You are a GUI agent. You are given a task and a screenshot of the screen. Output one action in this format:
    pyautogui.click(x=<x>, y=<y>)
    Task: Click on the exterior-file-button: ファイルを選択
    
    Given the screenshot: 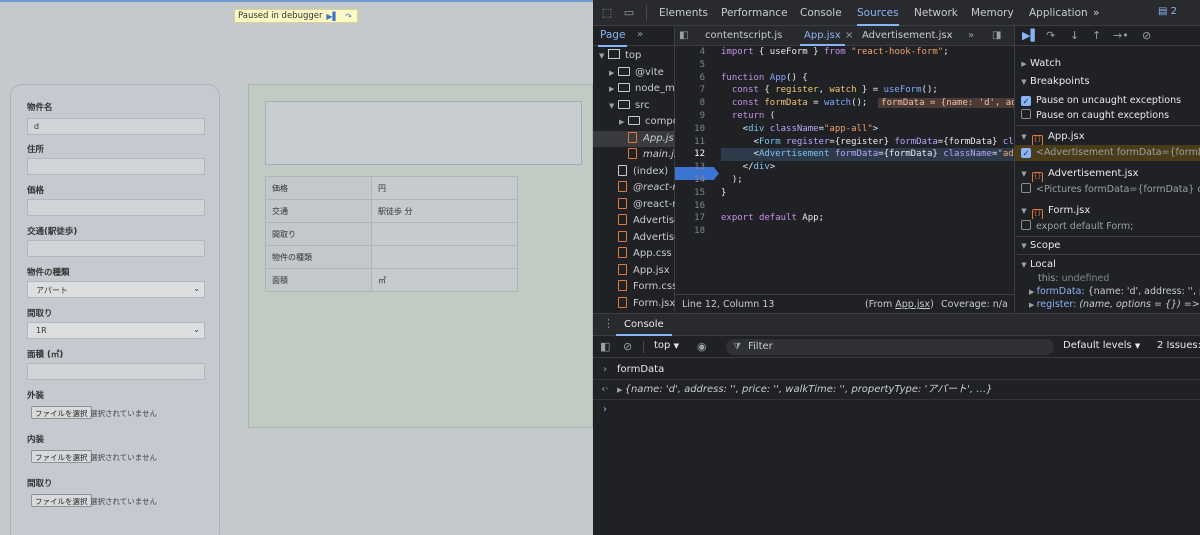 What is the action you would take?
    pyautogui.click(x=61, y=412)
    